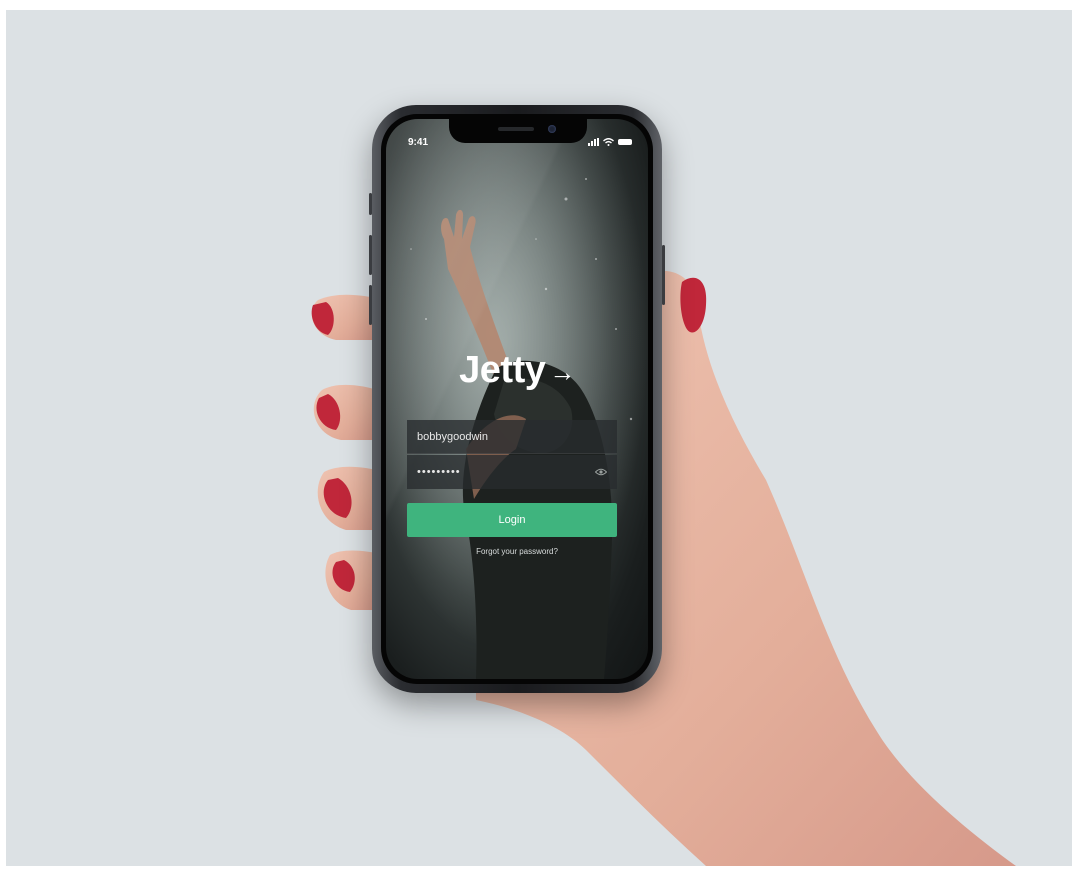 The width and height of the screenshot is (1078, 870). What do you see at coordinates (439, 472) in the screenshot?
I see `password-value: •••••••••` at bounding box center [439, 472].